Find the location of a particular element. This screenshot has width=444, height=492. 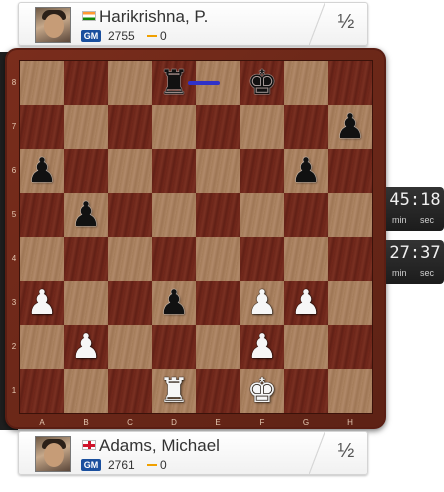

square-b7 is located at coordinates (86, 127).